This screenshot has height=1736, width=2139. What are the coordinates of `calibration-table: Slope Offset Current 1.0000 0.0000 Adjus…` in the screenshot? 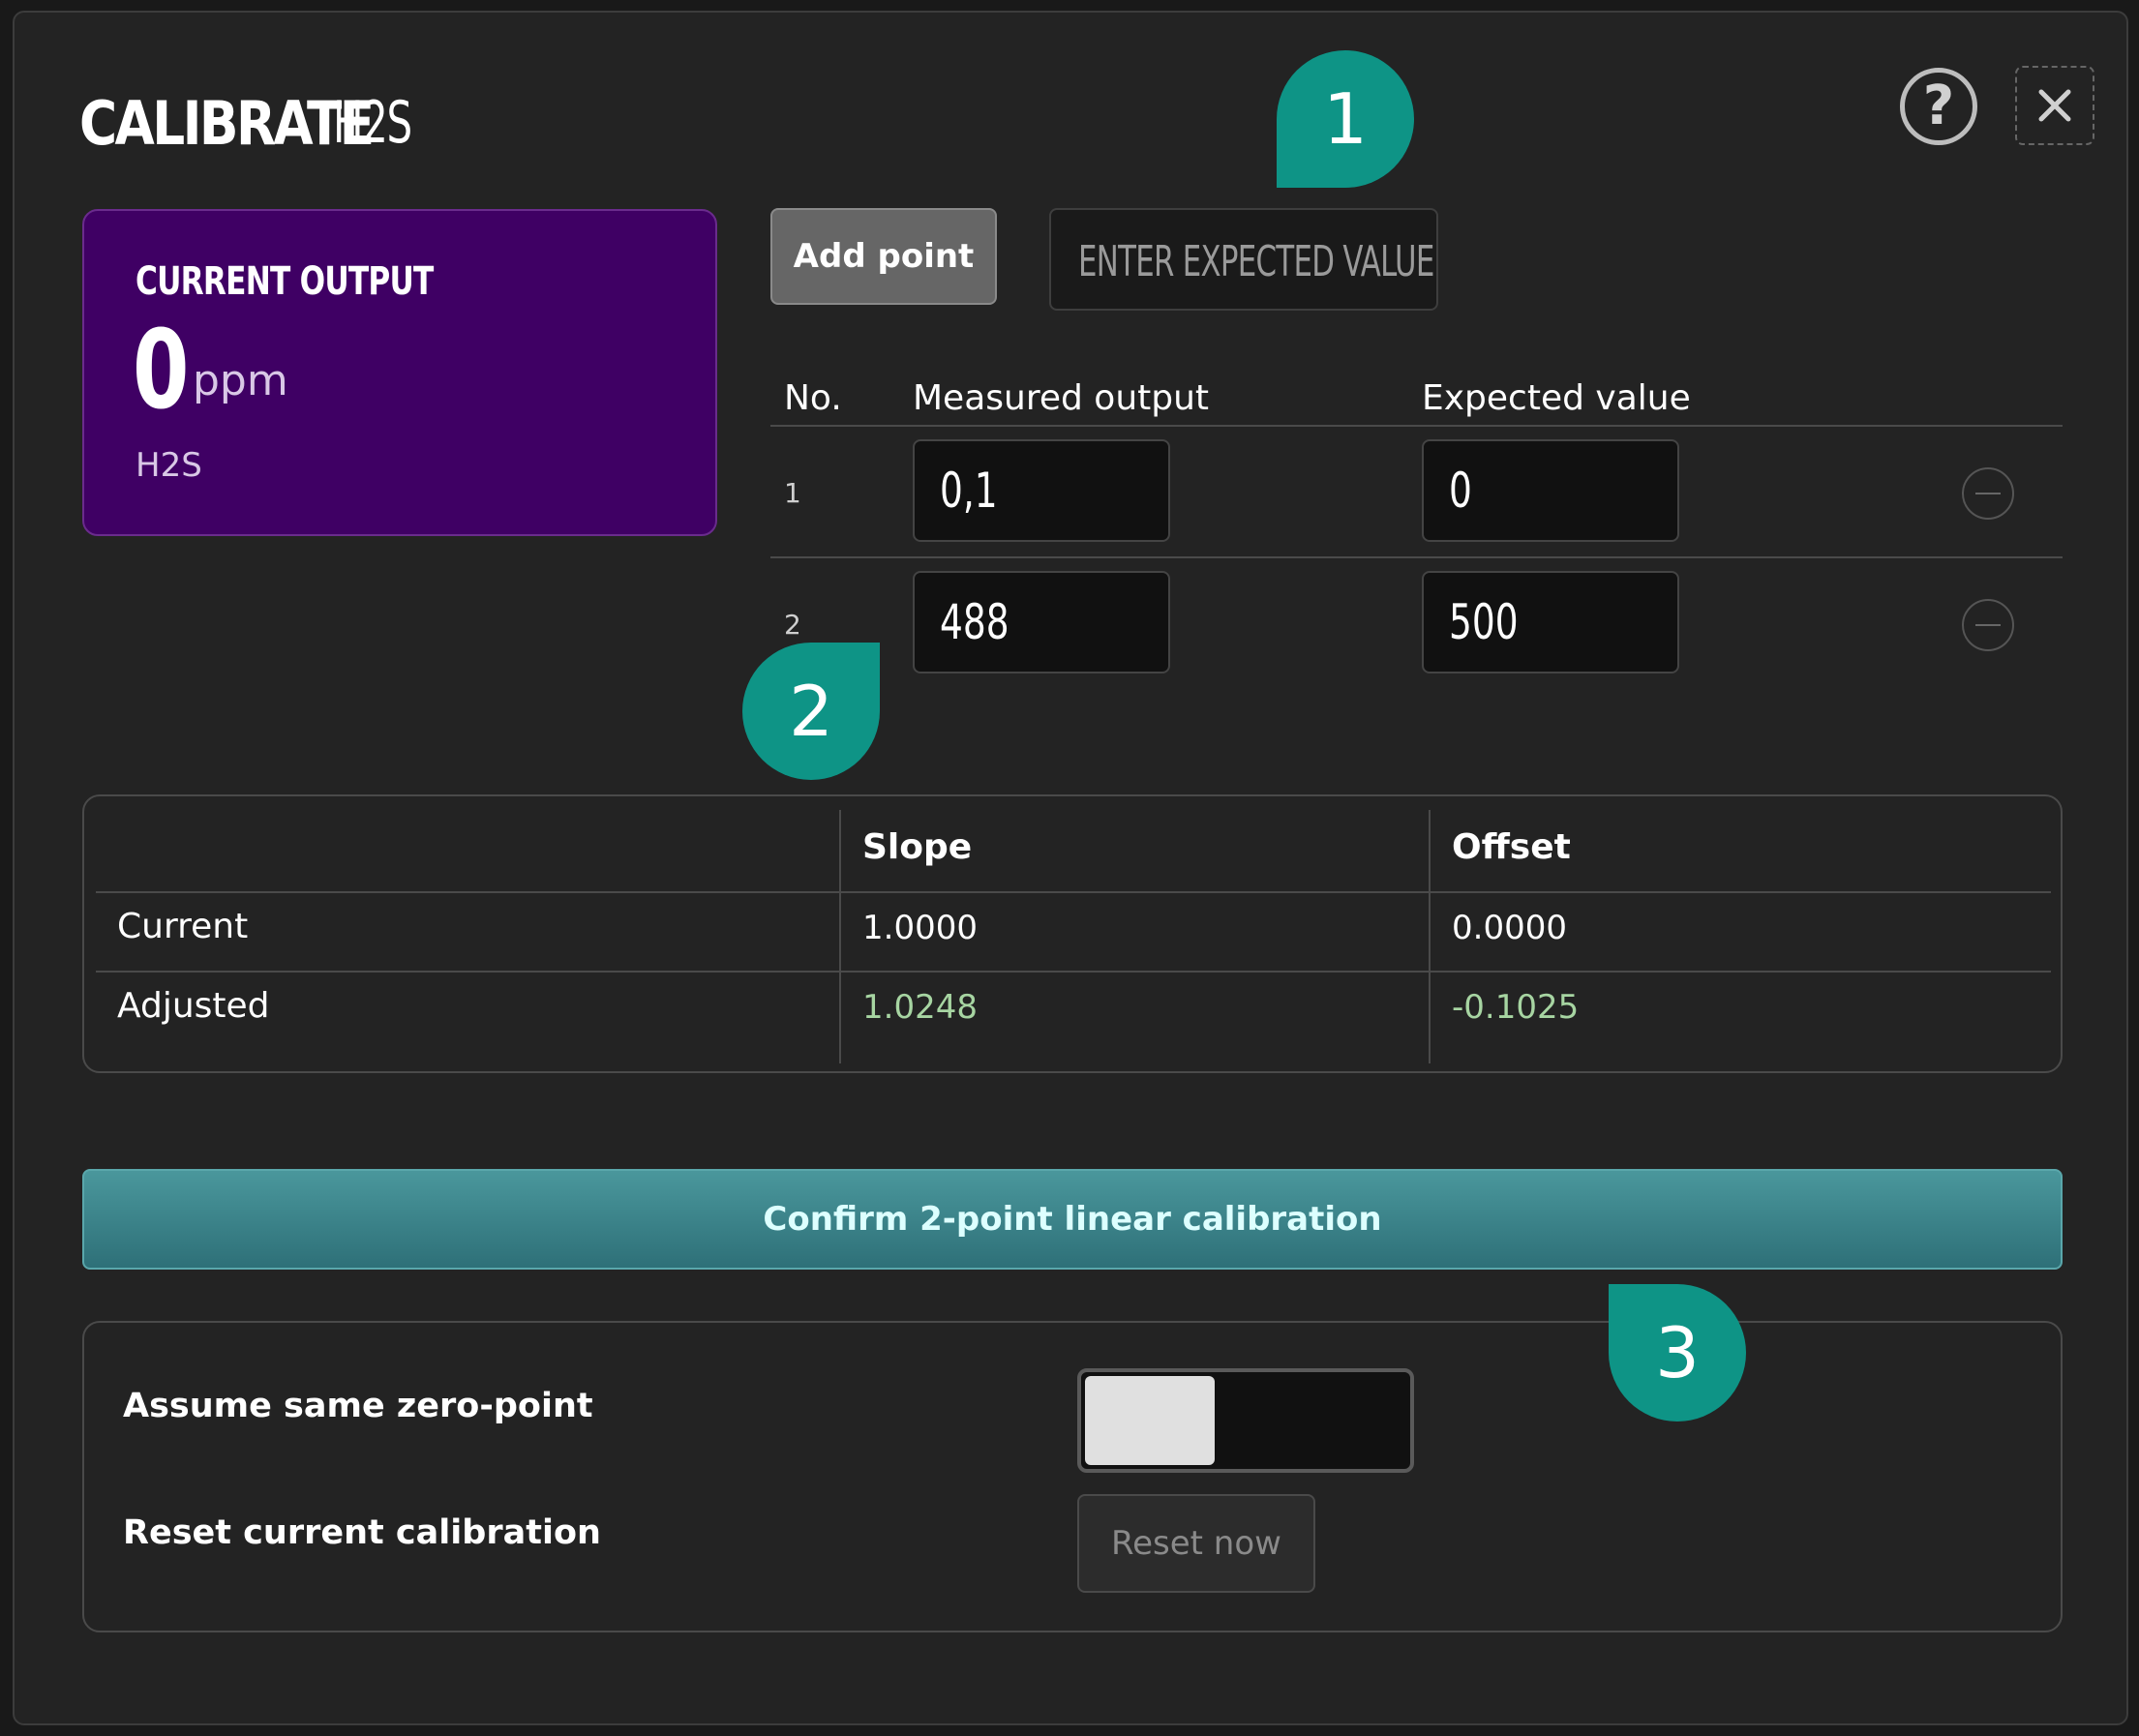 It's located at (1072, 933).